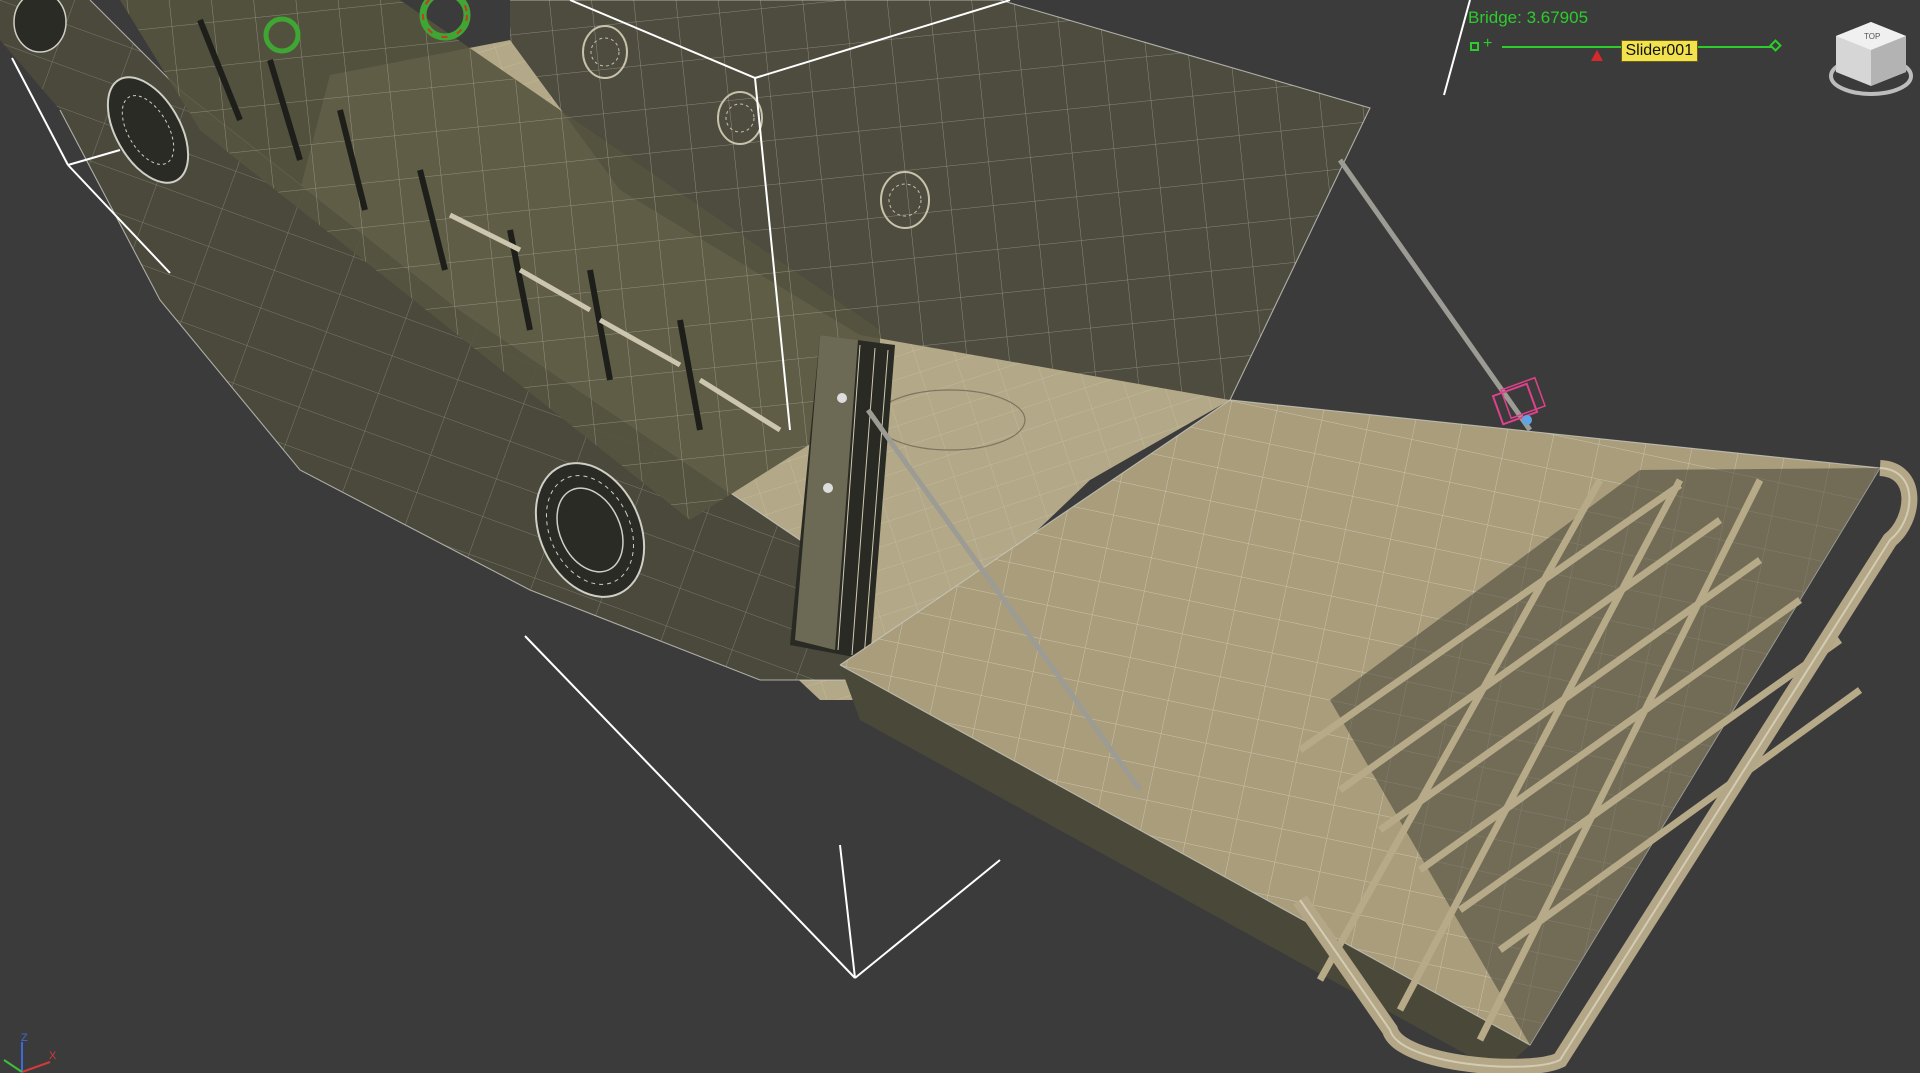  Describe the element at coordinates (1872, 36) in the screenshot. I see `viewcube-face-label: TOP` at that location.